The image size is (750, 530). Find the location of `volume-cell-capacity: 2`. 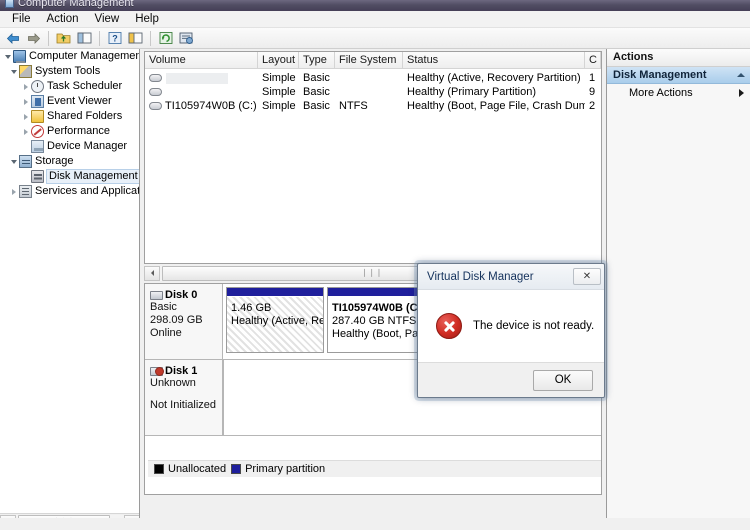

volume-cell-capacity: 2 is located at coordinates (592, 106).